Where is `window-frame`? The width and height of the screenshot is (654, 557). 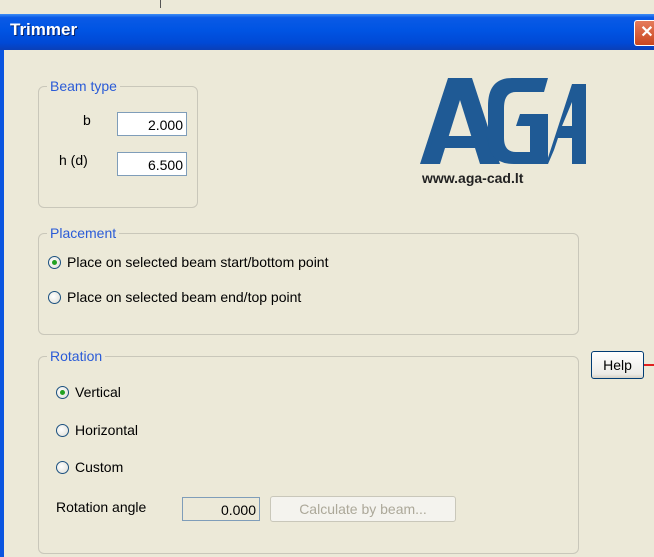 window-frame is located at coordinates (2, 303).